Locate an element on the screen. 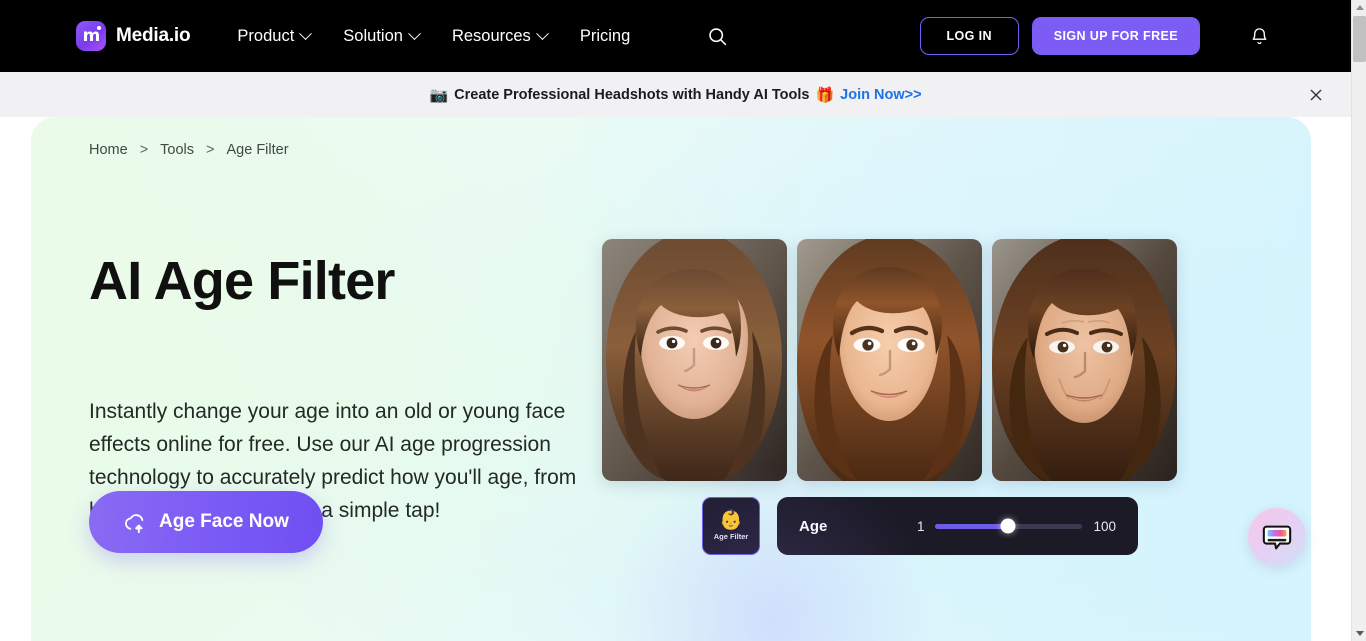 This screenshot has width=1366, height=641. filter-control-row: 👶 Age Filter Age 1 100 is located at coordinates (920, 526).